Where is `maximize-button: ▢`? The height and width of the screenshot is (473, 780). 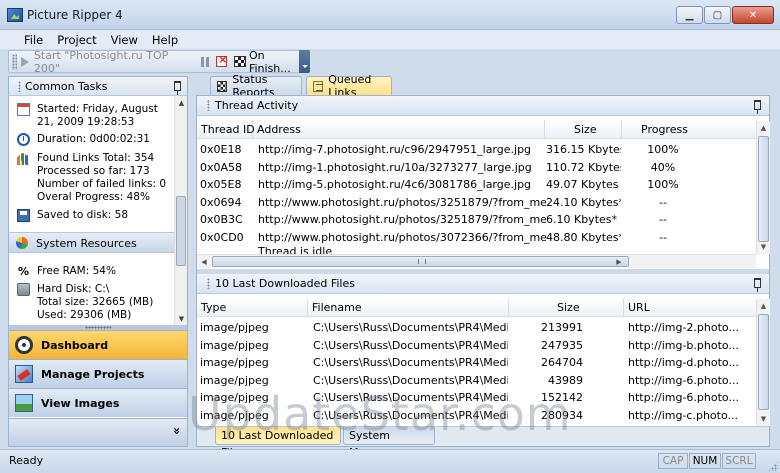 maximize-button: ▢ is located at coordinates (717, 15).